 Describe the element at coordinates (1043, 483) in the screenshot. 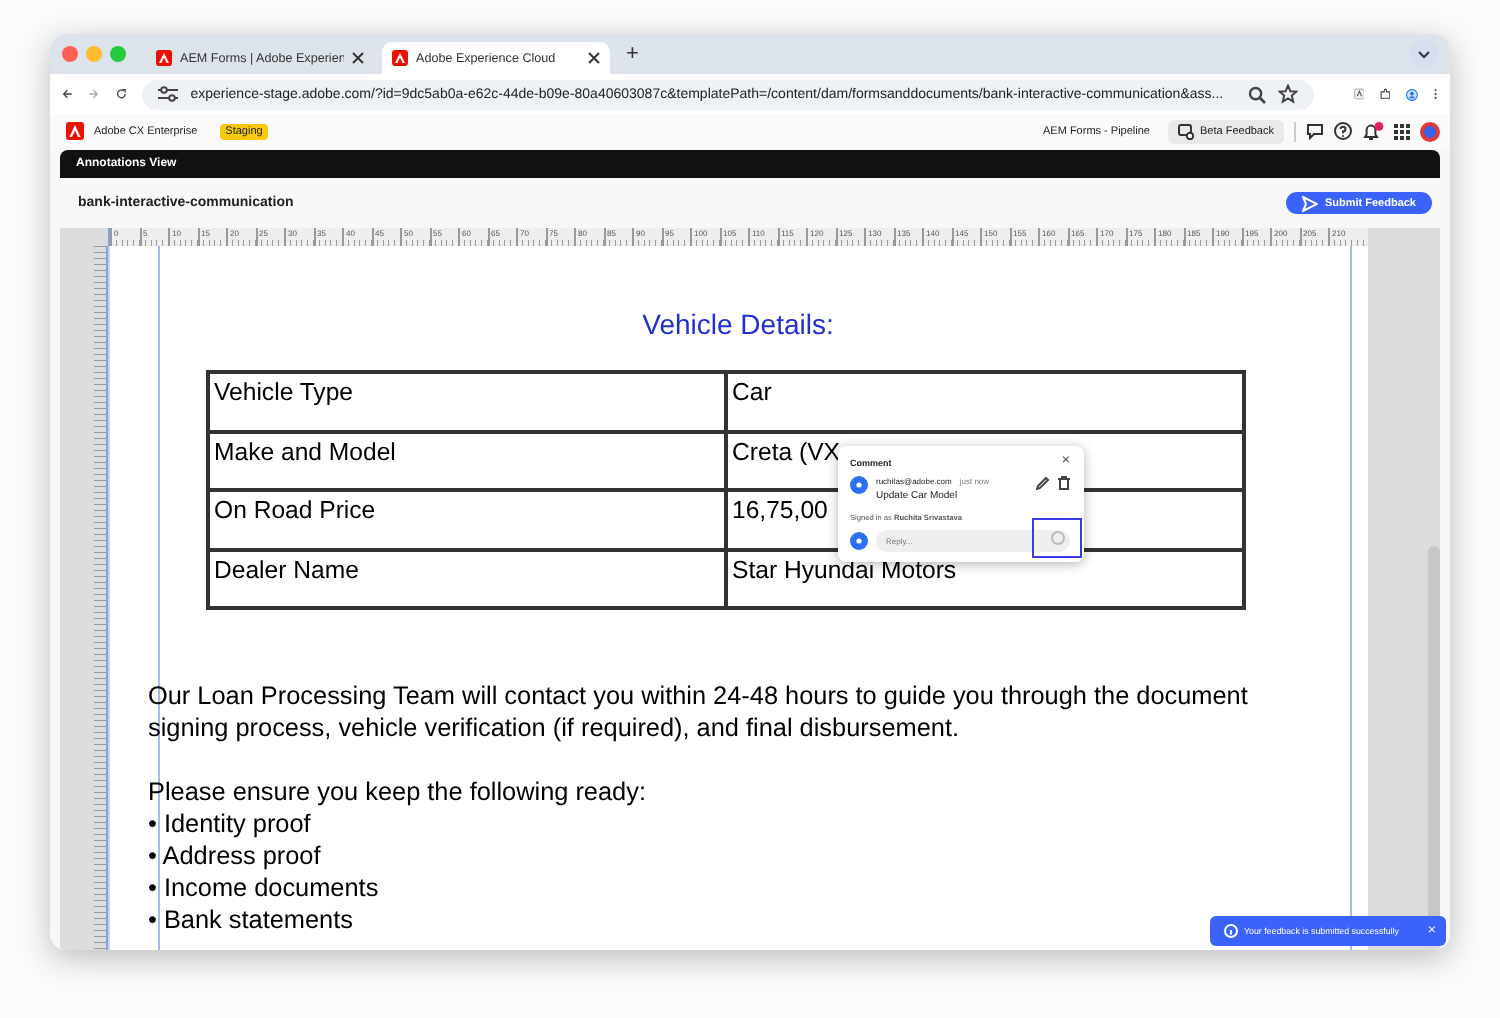

I see `edit-icon` at that location.